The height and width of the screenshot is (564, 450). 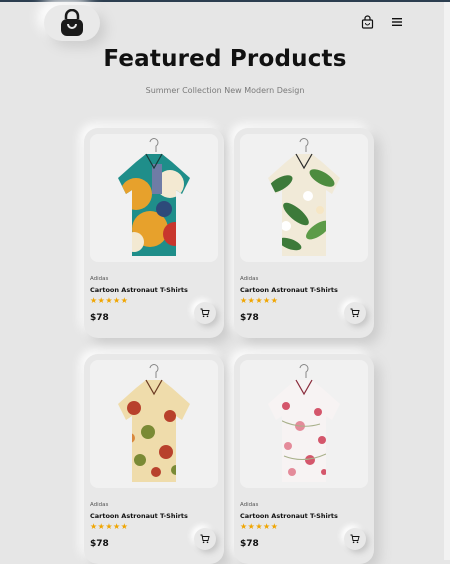 What do you see at coordinates (225, 59) in the screenshot?
I see `page-title: Featured Products` at bounding box center [225, 59].